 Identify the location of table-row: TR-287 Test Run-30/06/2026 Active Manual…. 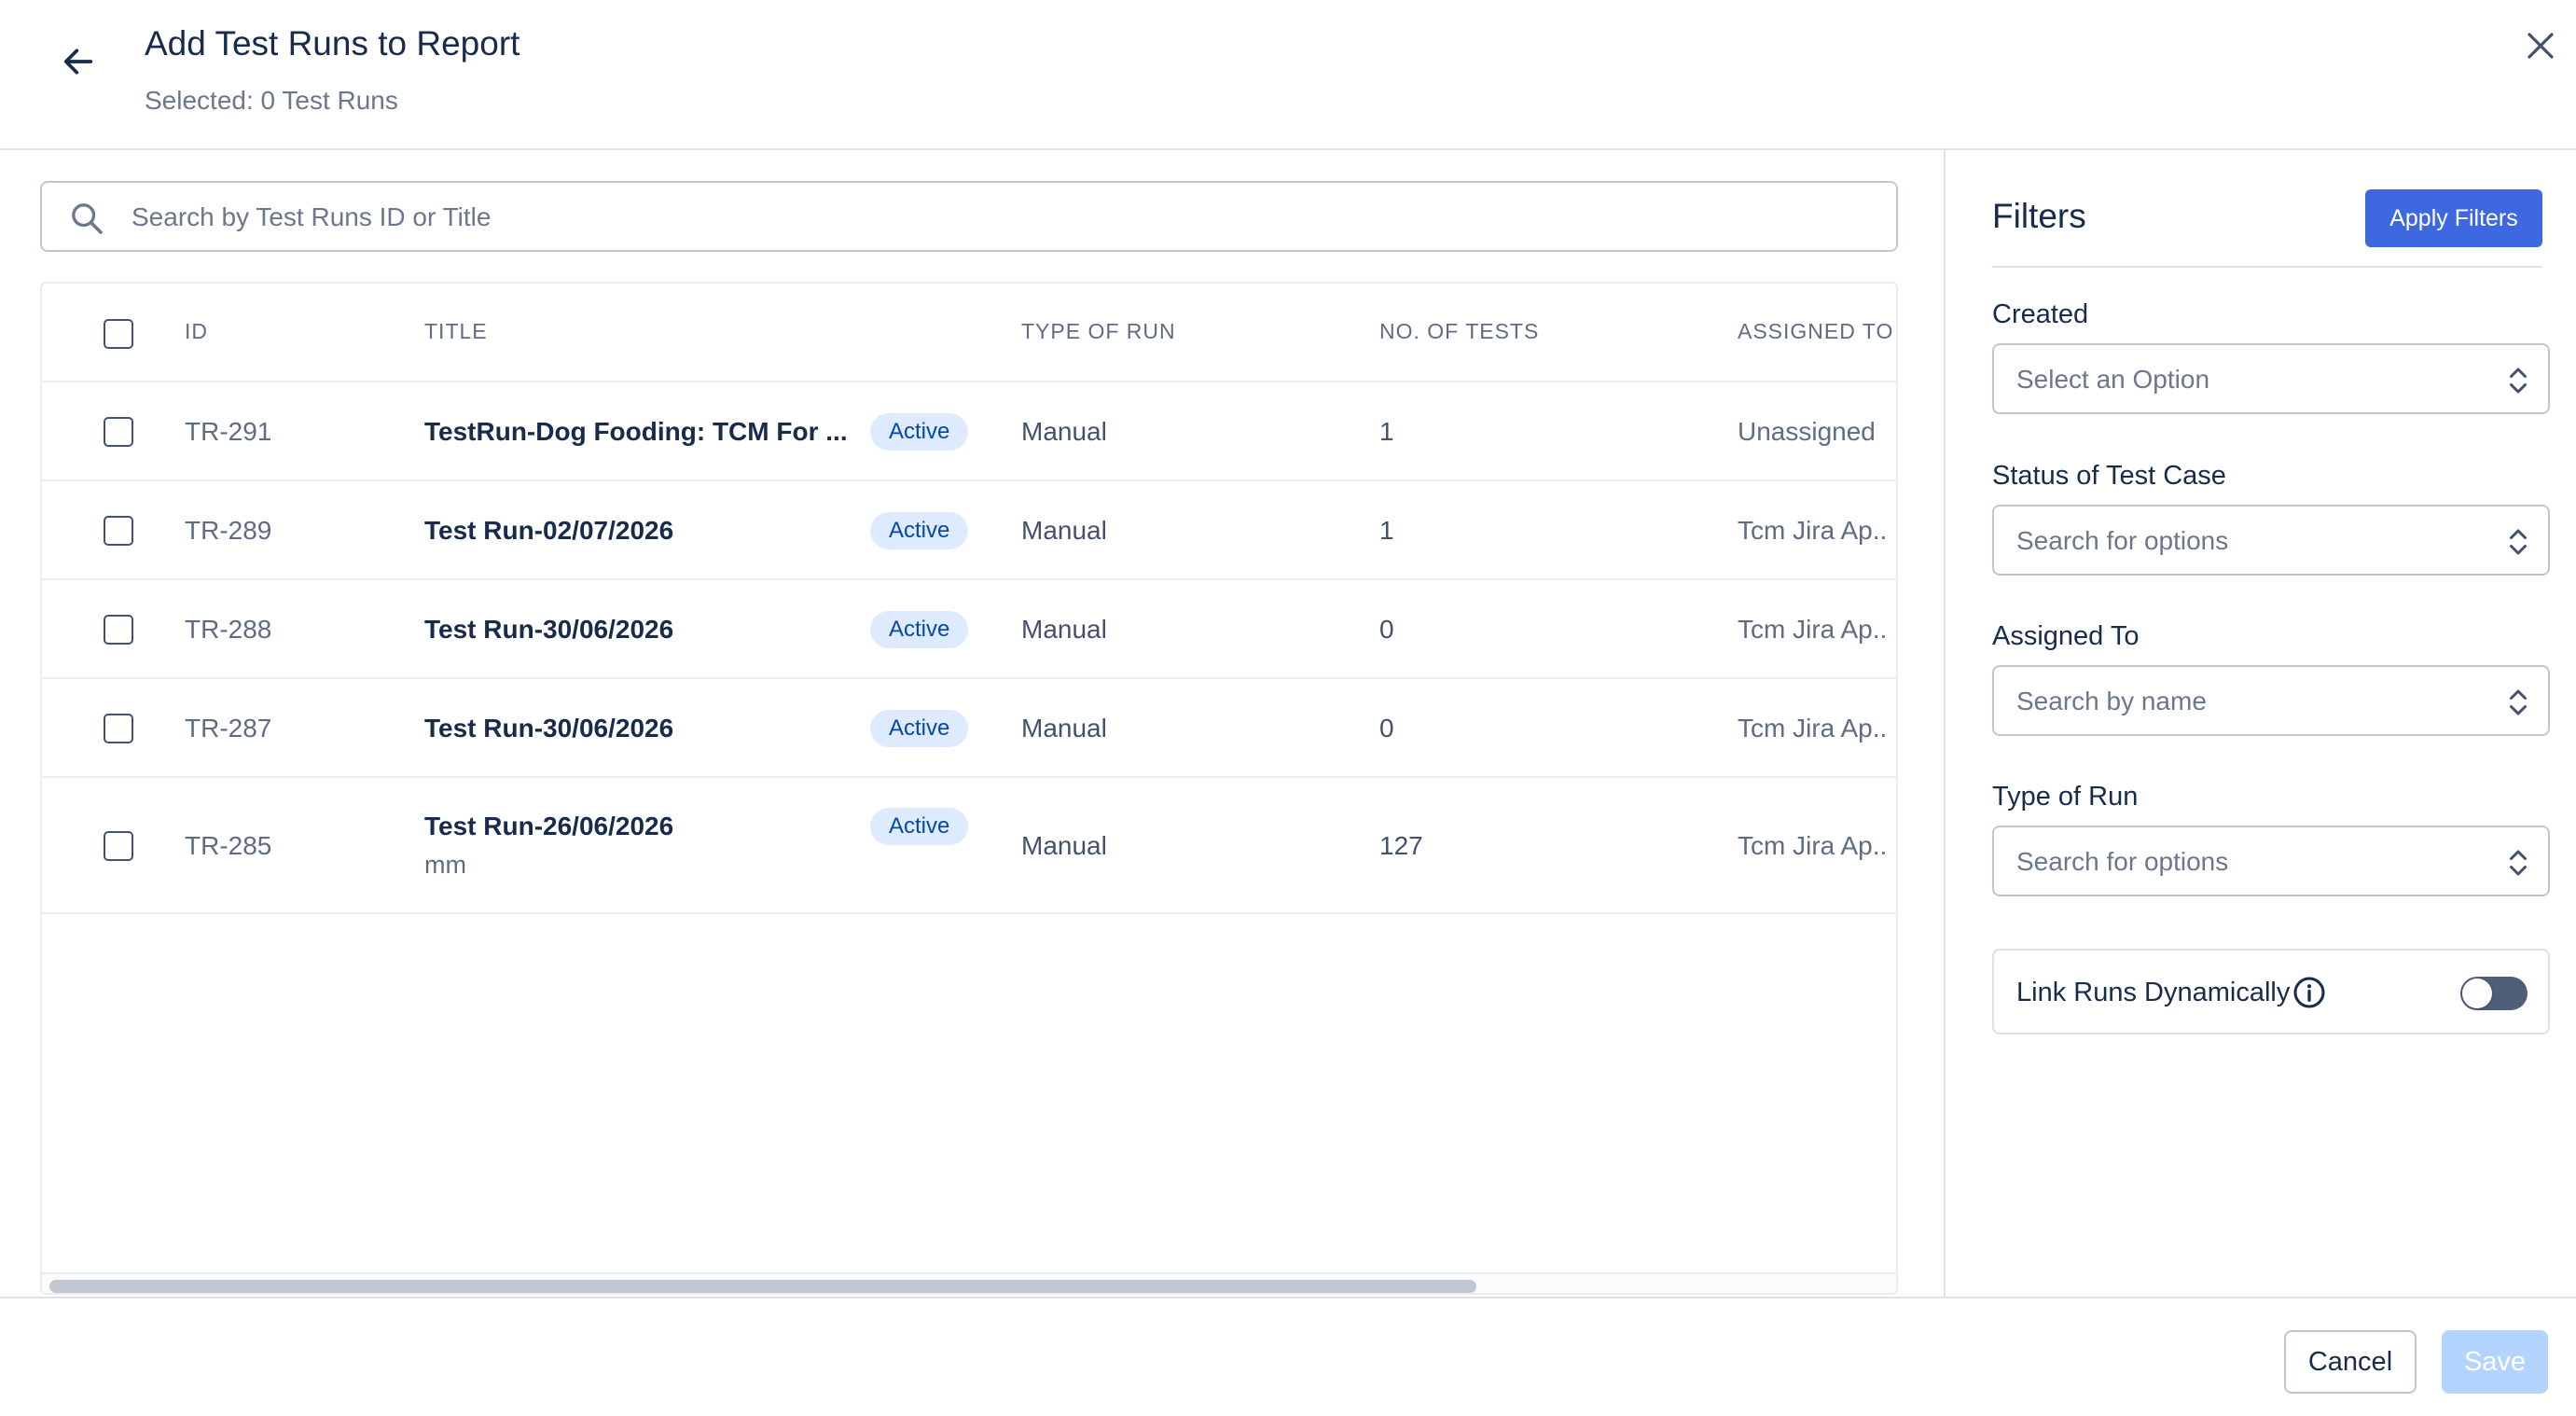
(969, 729).